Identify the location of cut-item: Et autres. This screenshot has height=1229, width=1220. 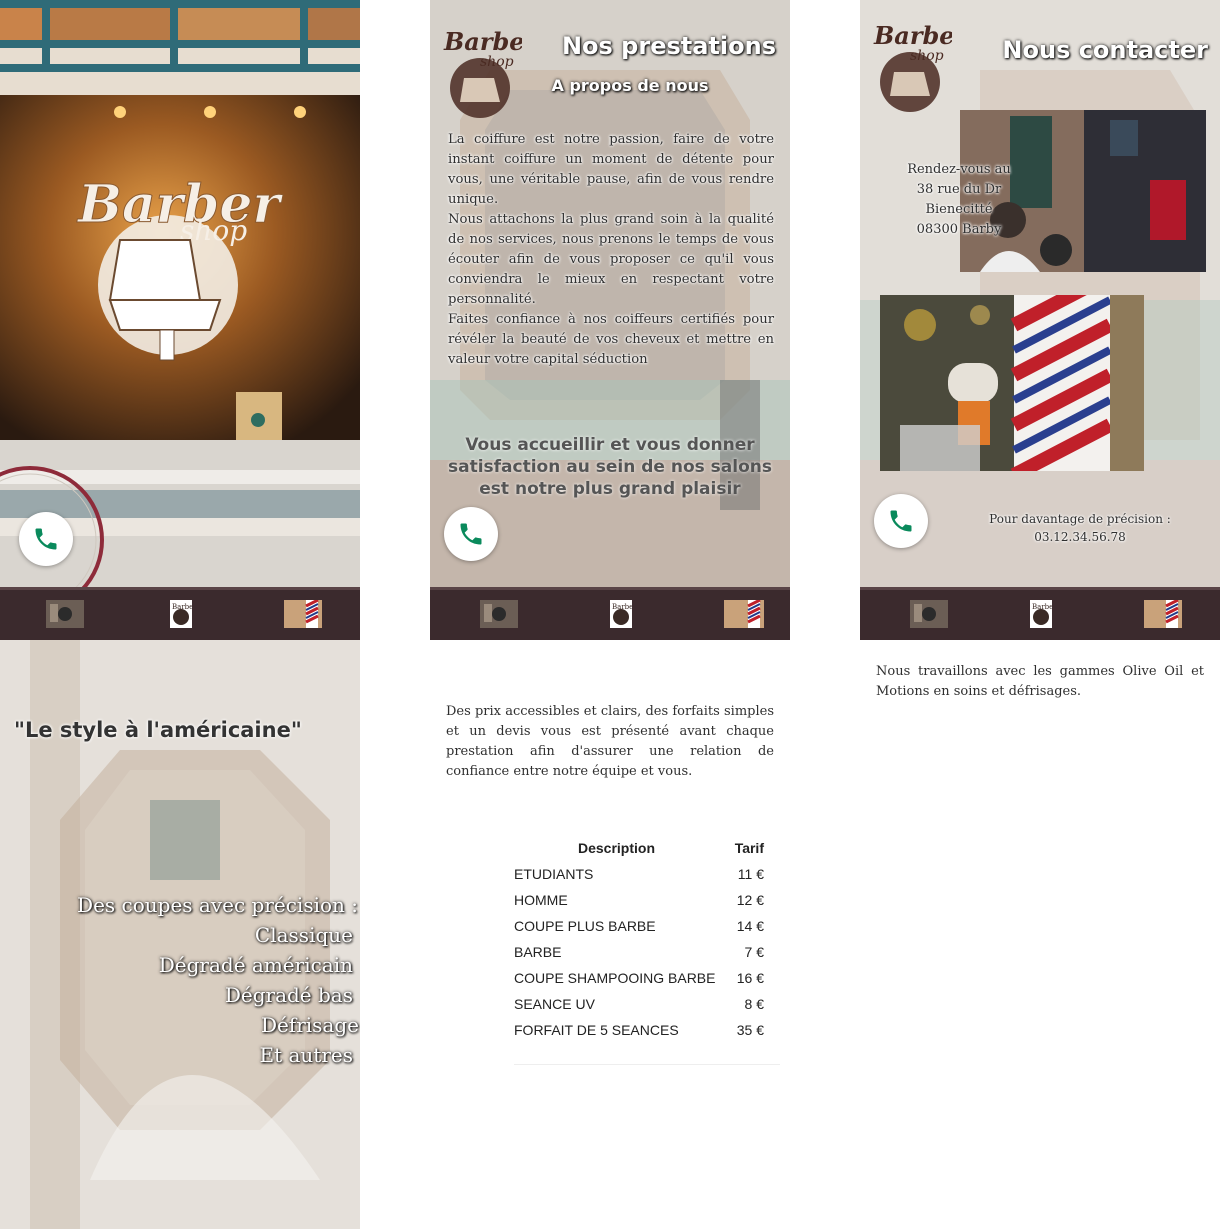
(306, 1055).